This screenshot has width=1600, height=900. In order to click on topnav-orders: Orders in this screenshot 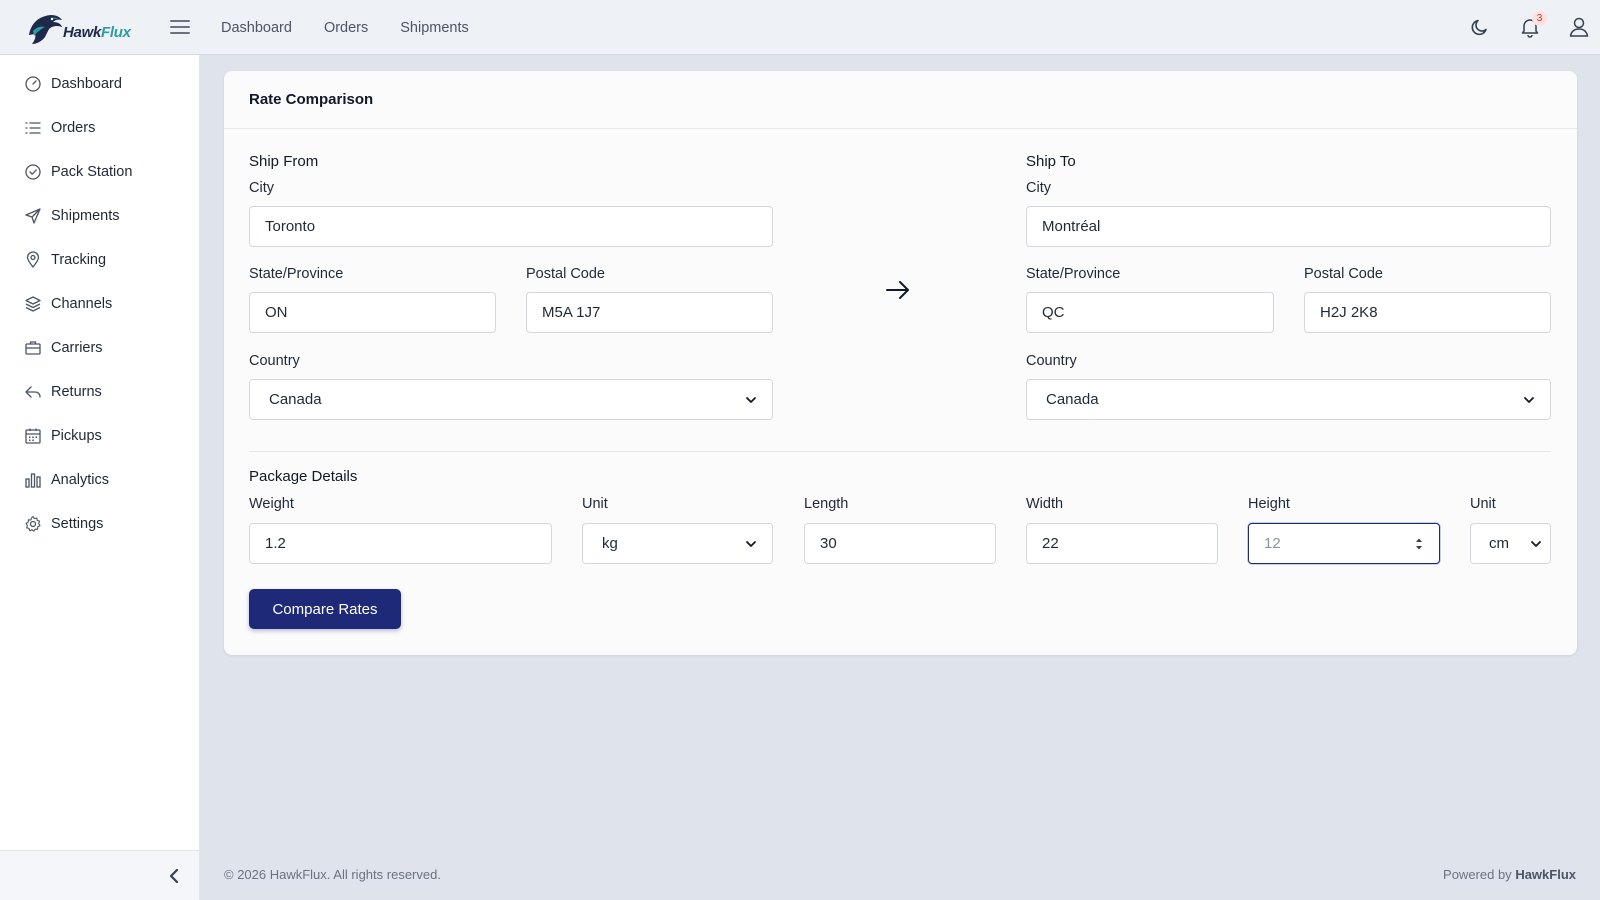, I will do `click(346, 28)`.